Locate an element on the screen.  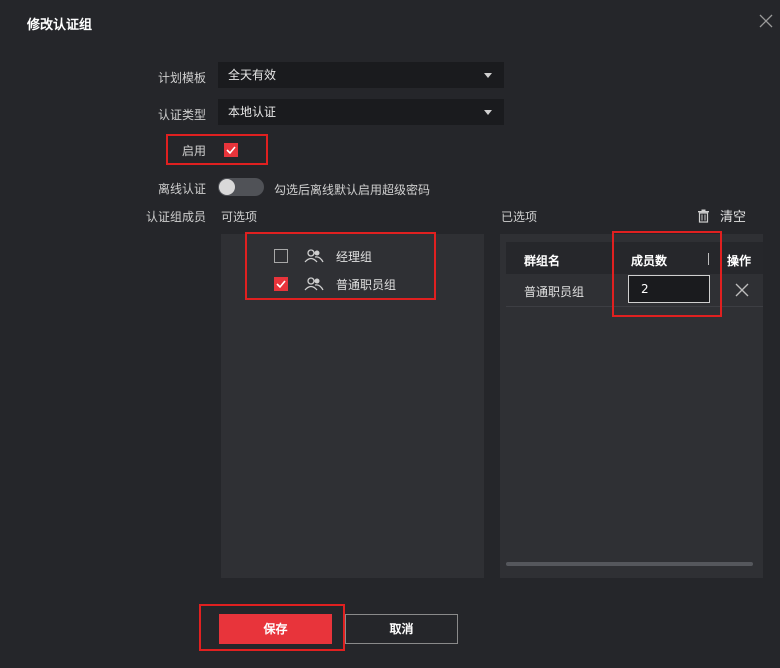
enable-checkbox is located at coordinates (231, 150).